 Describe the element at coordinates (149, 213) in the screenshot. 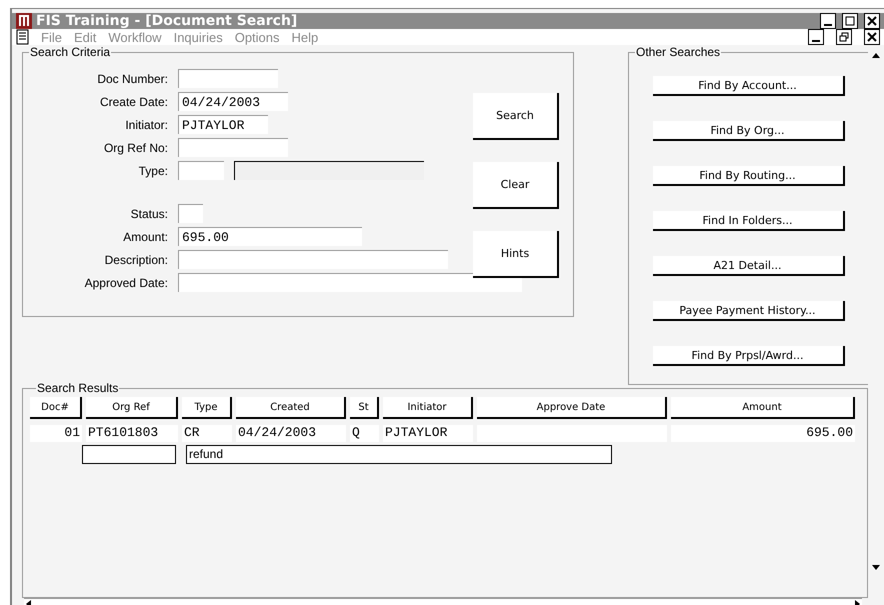

I see `field-label: Status:` at that location.